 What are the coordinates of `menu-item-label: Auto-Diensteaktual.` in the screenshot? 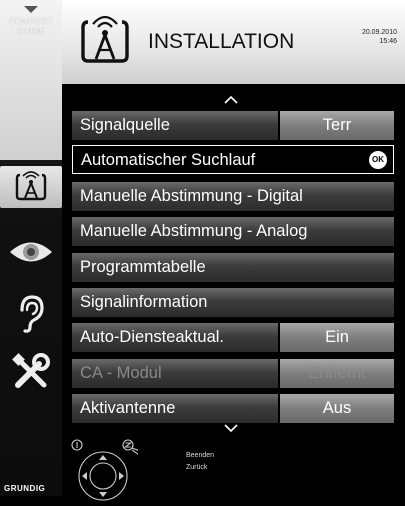 It's located at (175, 337).